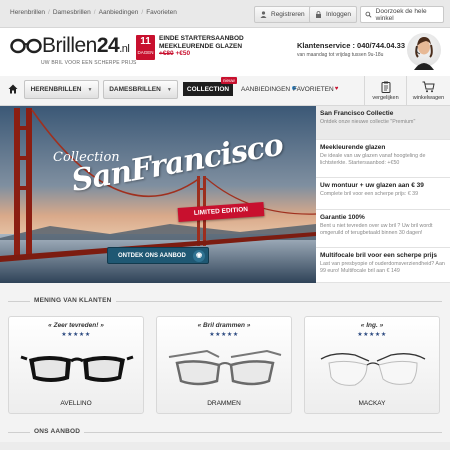 The height and width of the screenshot is (450, 450). What do you see at coordinates (26, 46) in the screenshot?
I see `glasses-logo-icon` at bounding box center [26, 46].